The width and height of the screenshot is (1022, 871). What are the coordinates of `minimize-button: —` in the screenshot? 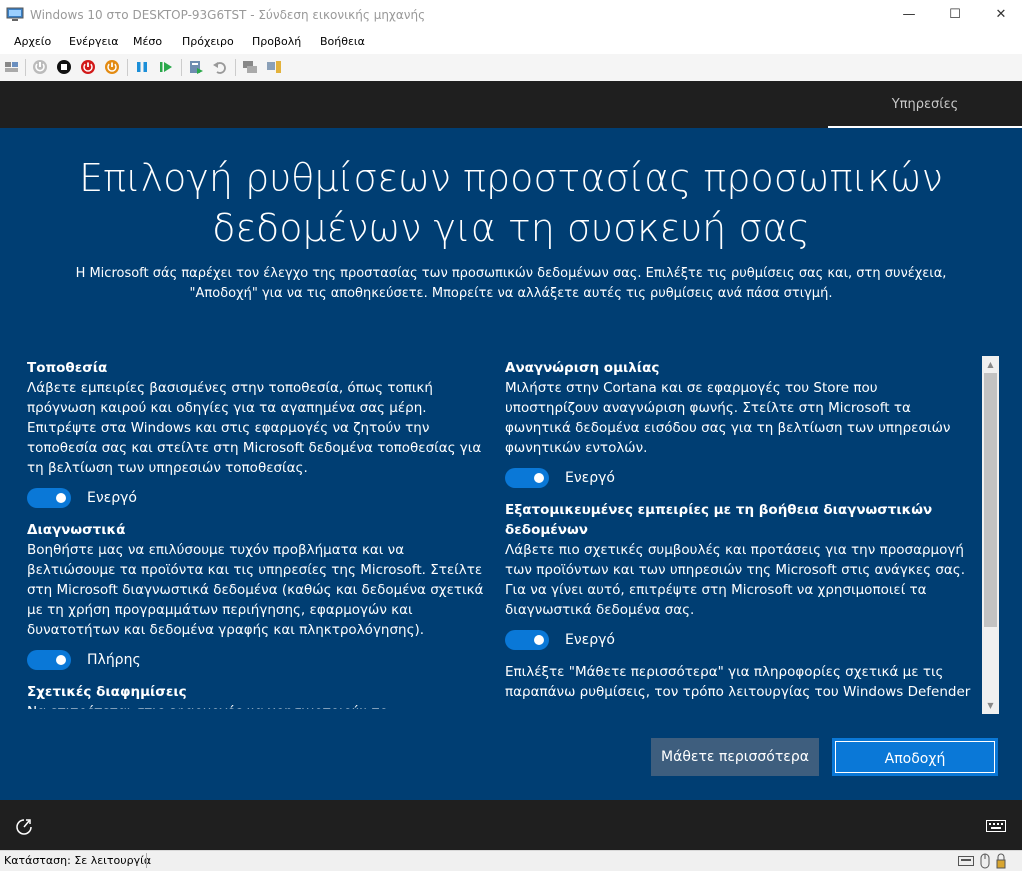 It's located at (909, 15).